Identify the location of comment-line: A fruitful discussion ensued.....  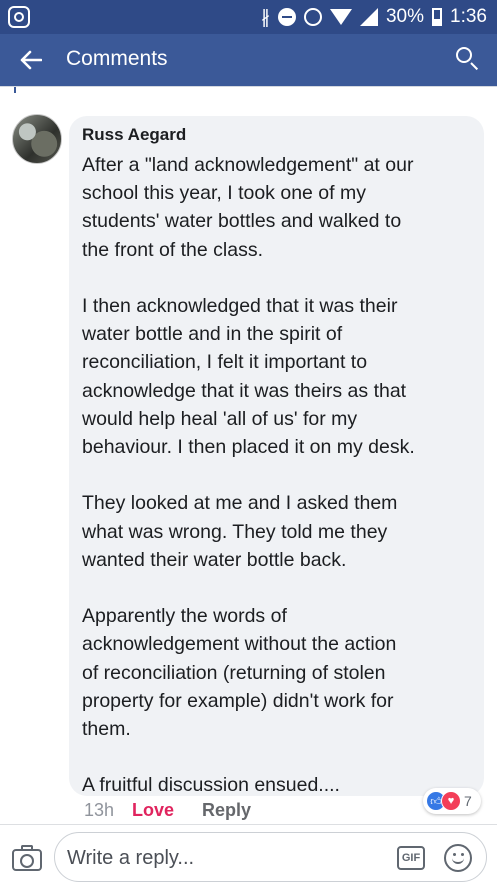
(211, 785).